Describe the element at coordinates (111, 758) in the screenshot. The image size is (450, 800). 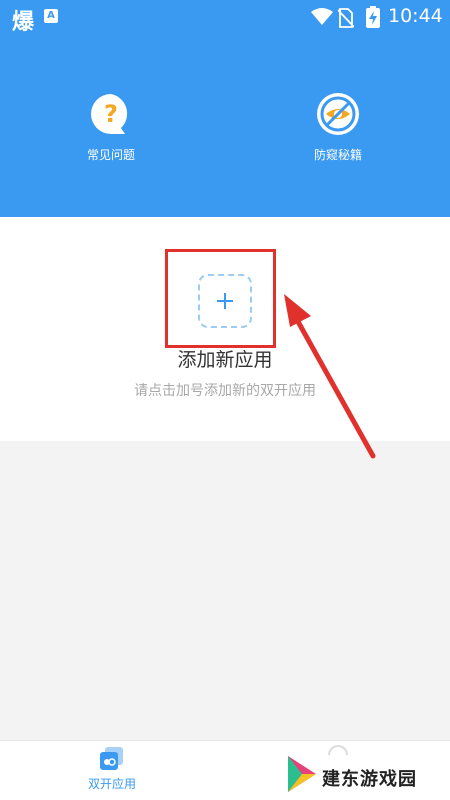
I see `dual-apps-icon` at that location.